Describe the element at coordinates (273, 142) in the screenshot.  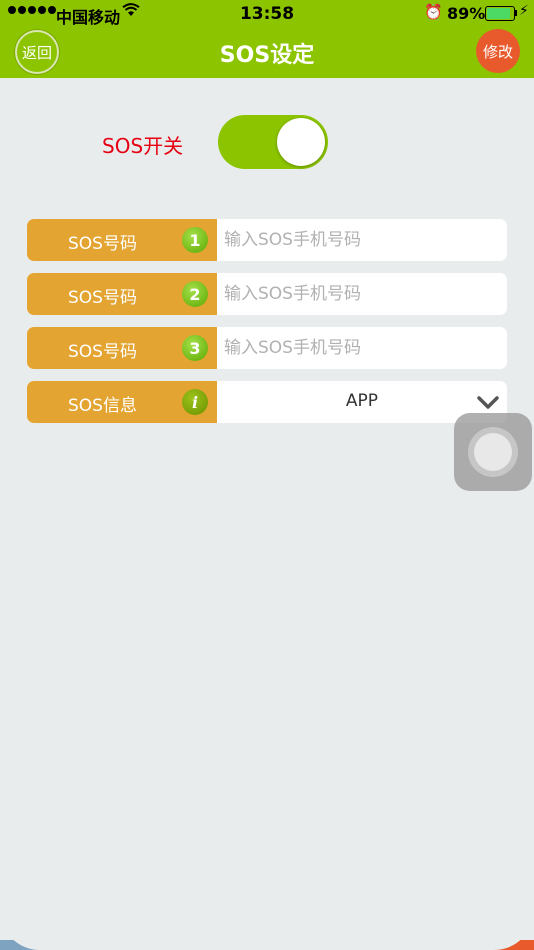
I see `sos-switch-toggle` at that location.